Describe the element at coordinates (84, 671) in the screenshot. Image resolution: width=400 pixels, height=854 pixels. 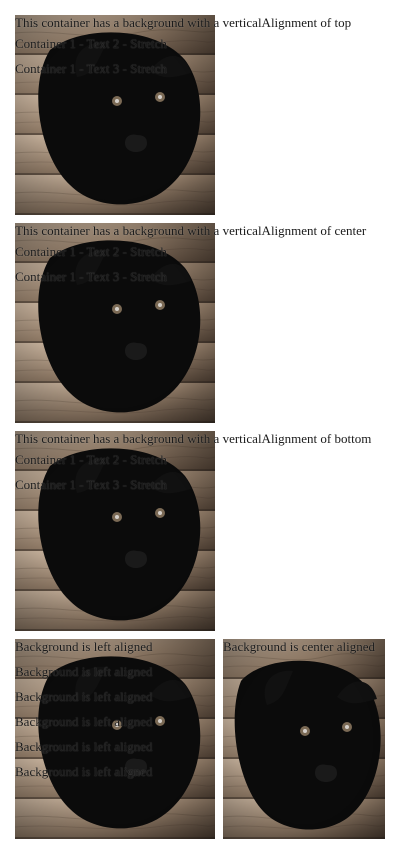
I see `left-aligned-repeat-1: Background is left aligned` at that location.